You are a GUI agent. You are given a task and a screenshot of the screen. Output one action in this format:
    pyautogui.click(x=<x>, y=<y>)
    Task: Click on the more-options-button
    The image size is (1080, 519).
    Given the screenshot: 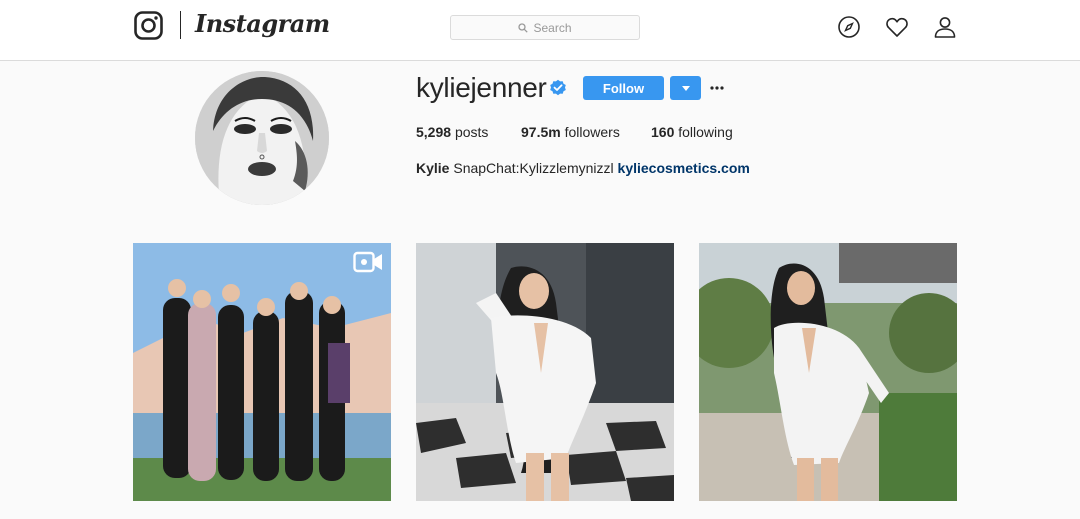 What is the action you would take?
    pyautogui.click(x=717, y=88)
    